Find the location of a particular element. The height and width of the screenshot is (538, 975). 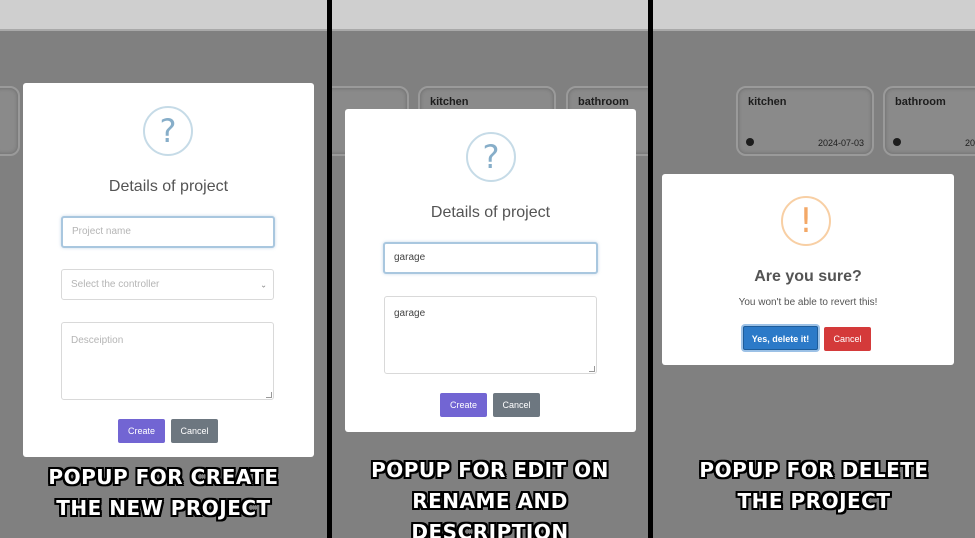

caption-line-1: POPUP FOR DELETE is located at coordinates (814, 470).